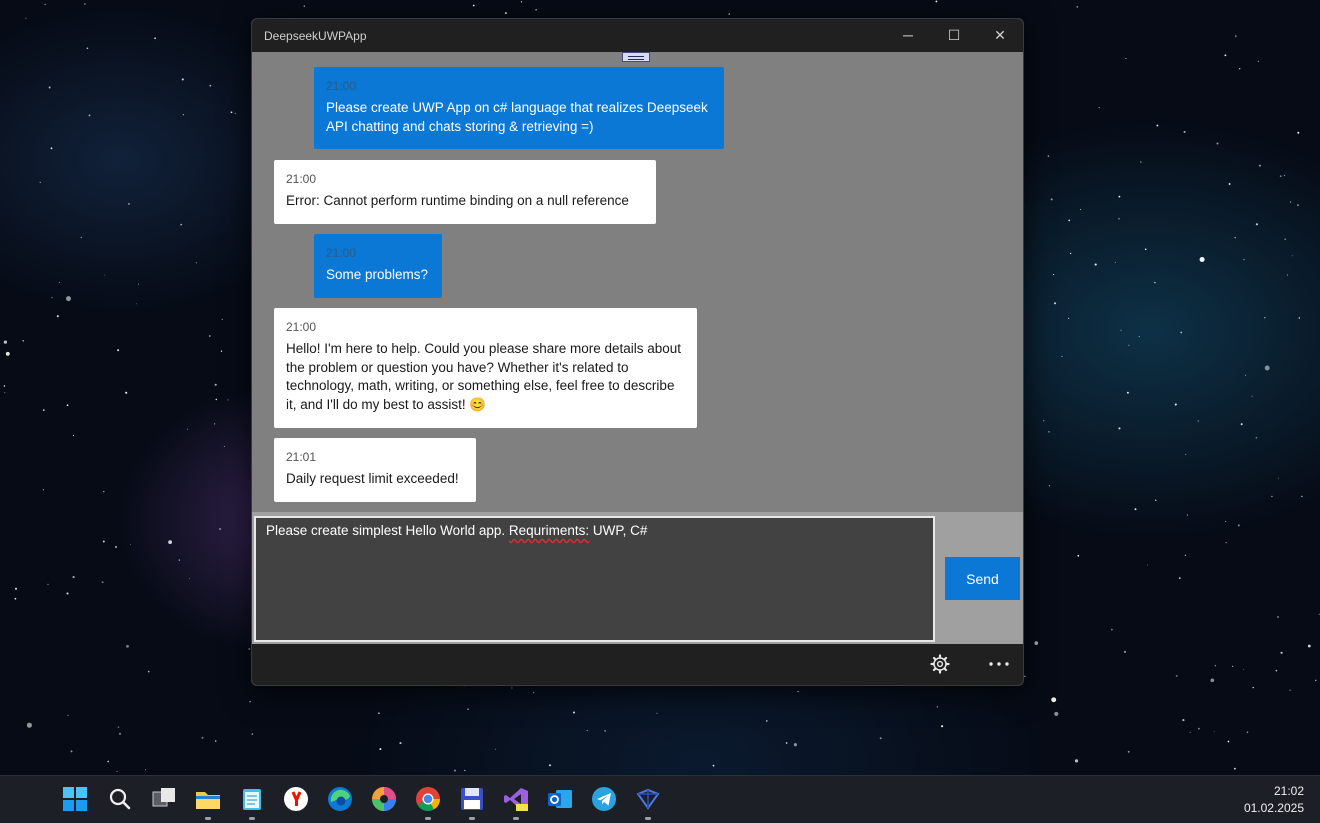 The width and height of the screenshot is (1320, 823). What do you see at coordinates (164, 799) in the screenshot?
I see `task-view-icon` at bounding box center [164, 799].